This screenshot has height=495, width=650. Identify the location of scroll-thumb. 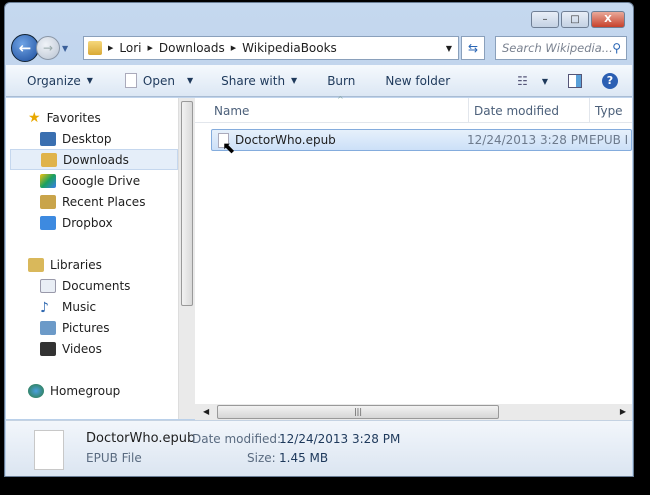
(187, 203).